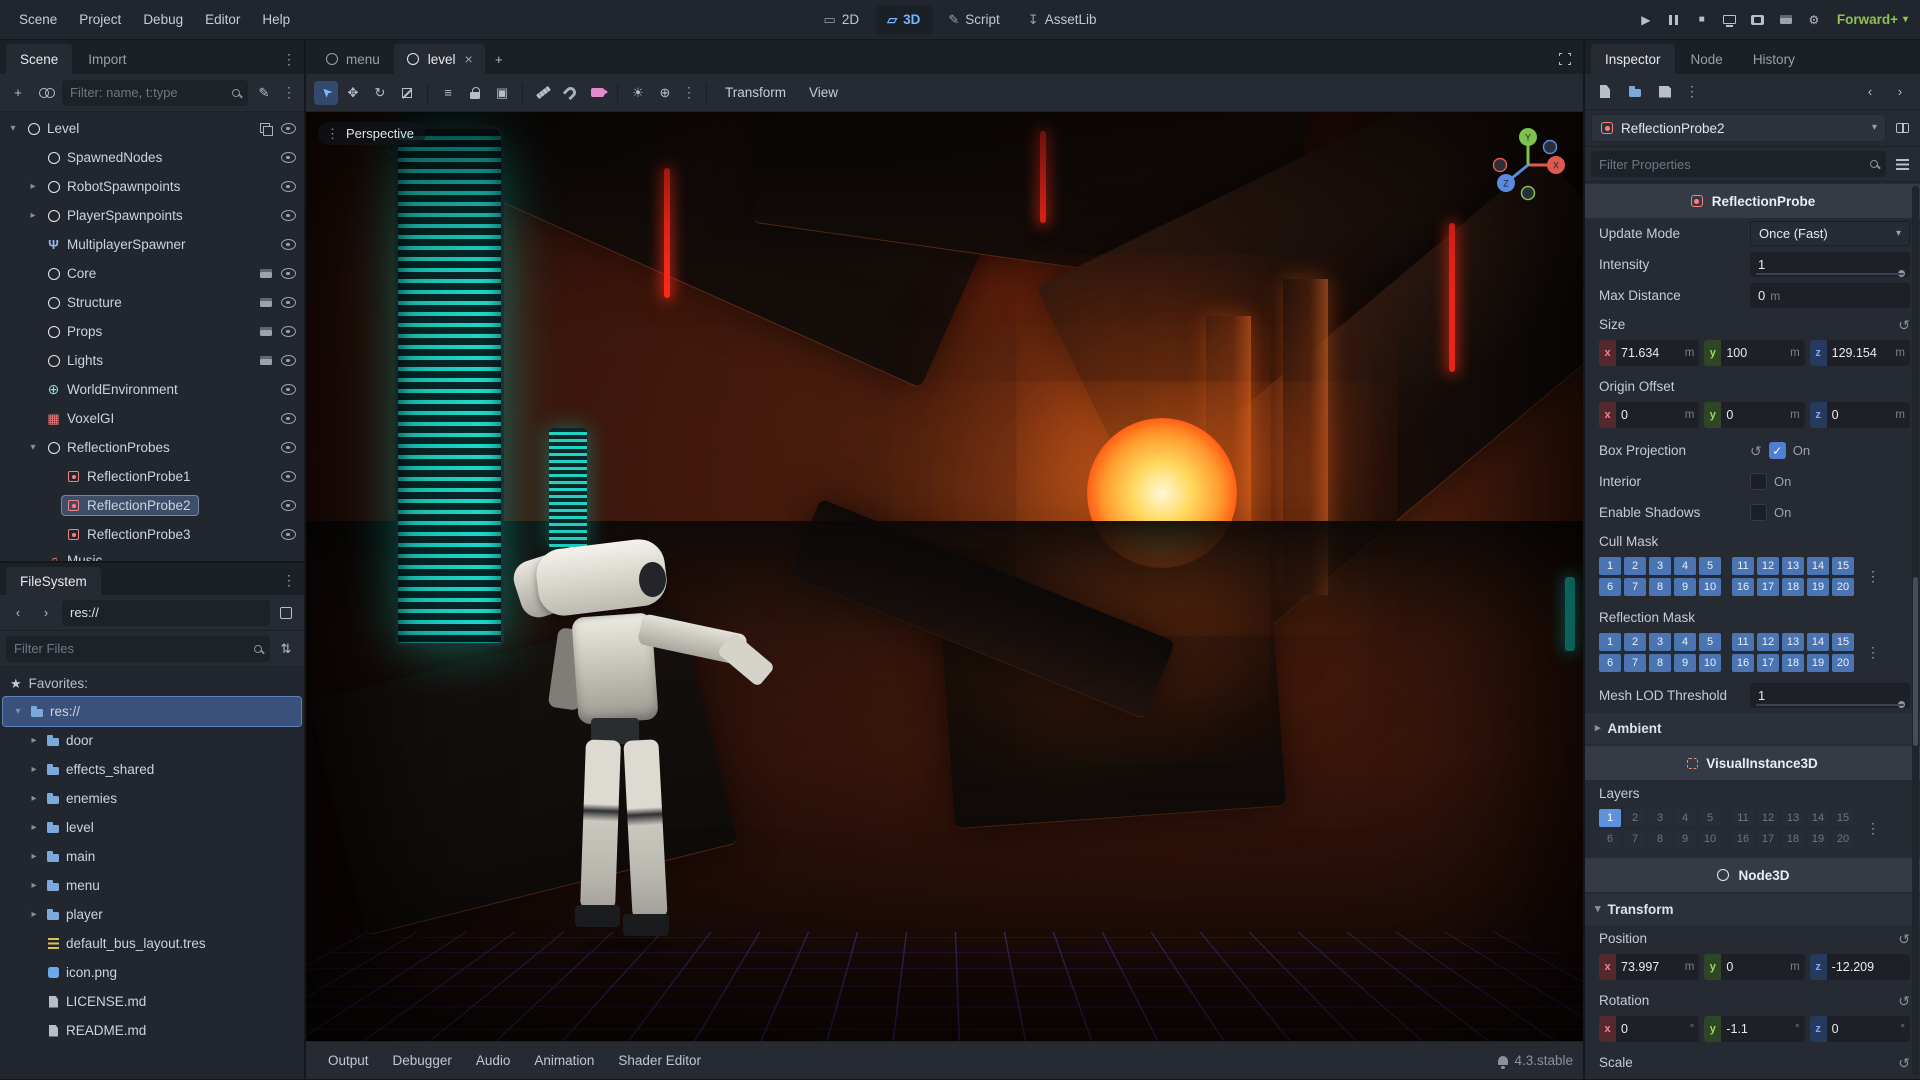  What do you see at coordinates (152, 302) in the screenshot?
I see `scene-tree-item: Structure` at bounding box center [152, 302].